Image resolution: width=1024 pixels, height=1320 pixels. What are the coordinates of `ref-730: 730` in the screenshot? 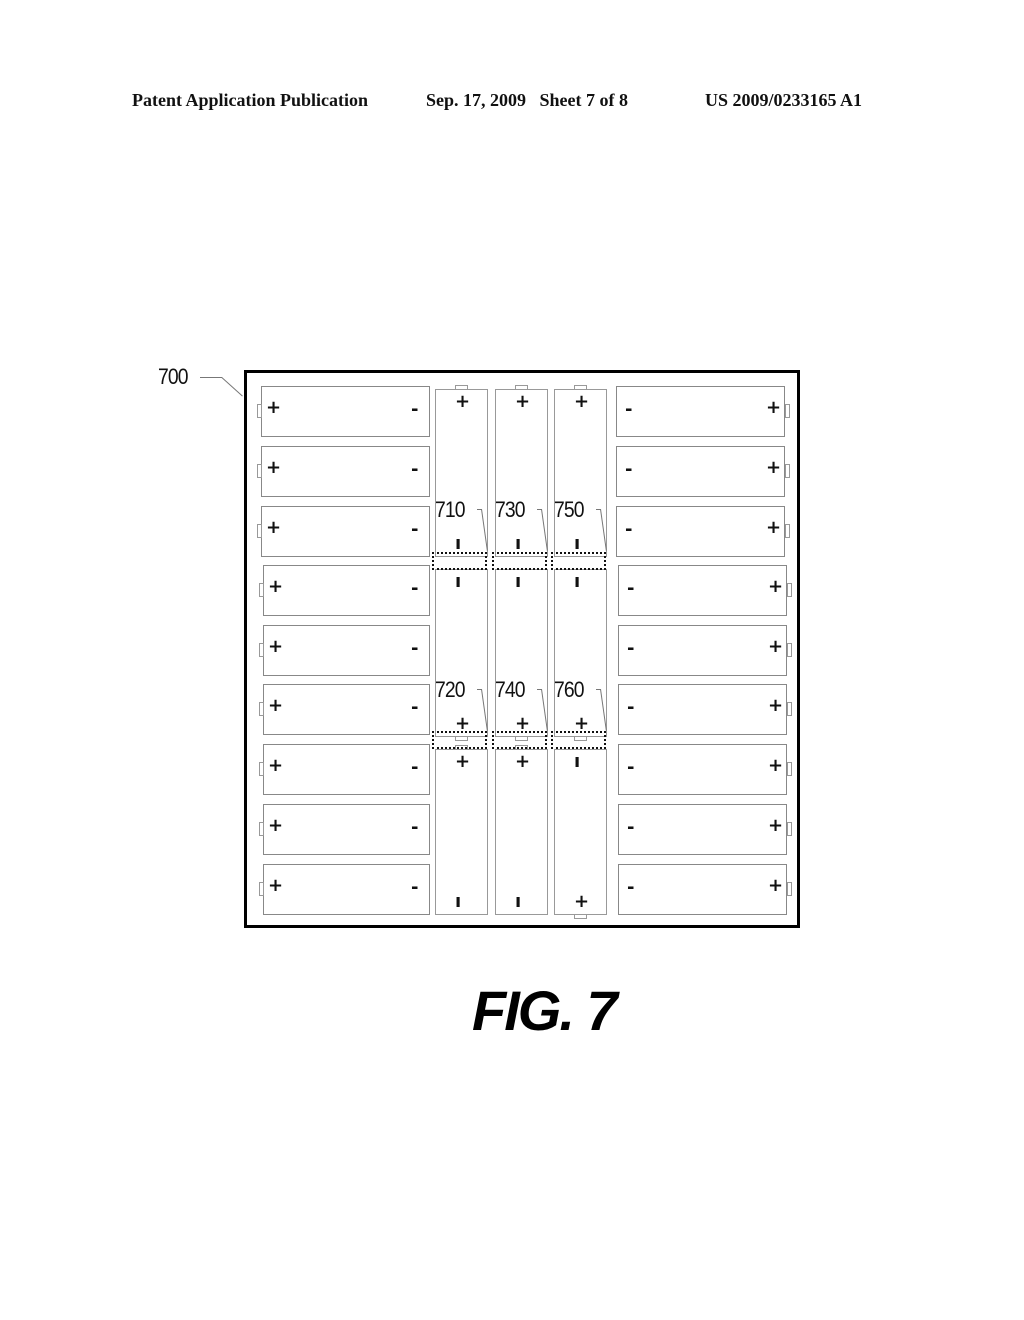 It's located at (510, 509).